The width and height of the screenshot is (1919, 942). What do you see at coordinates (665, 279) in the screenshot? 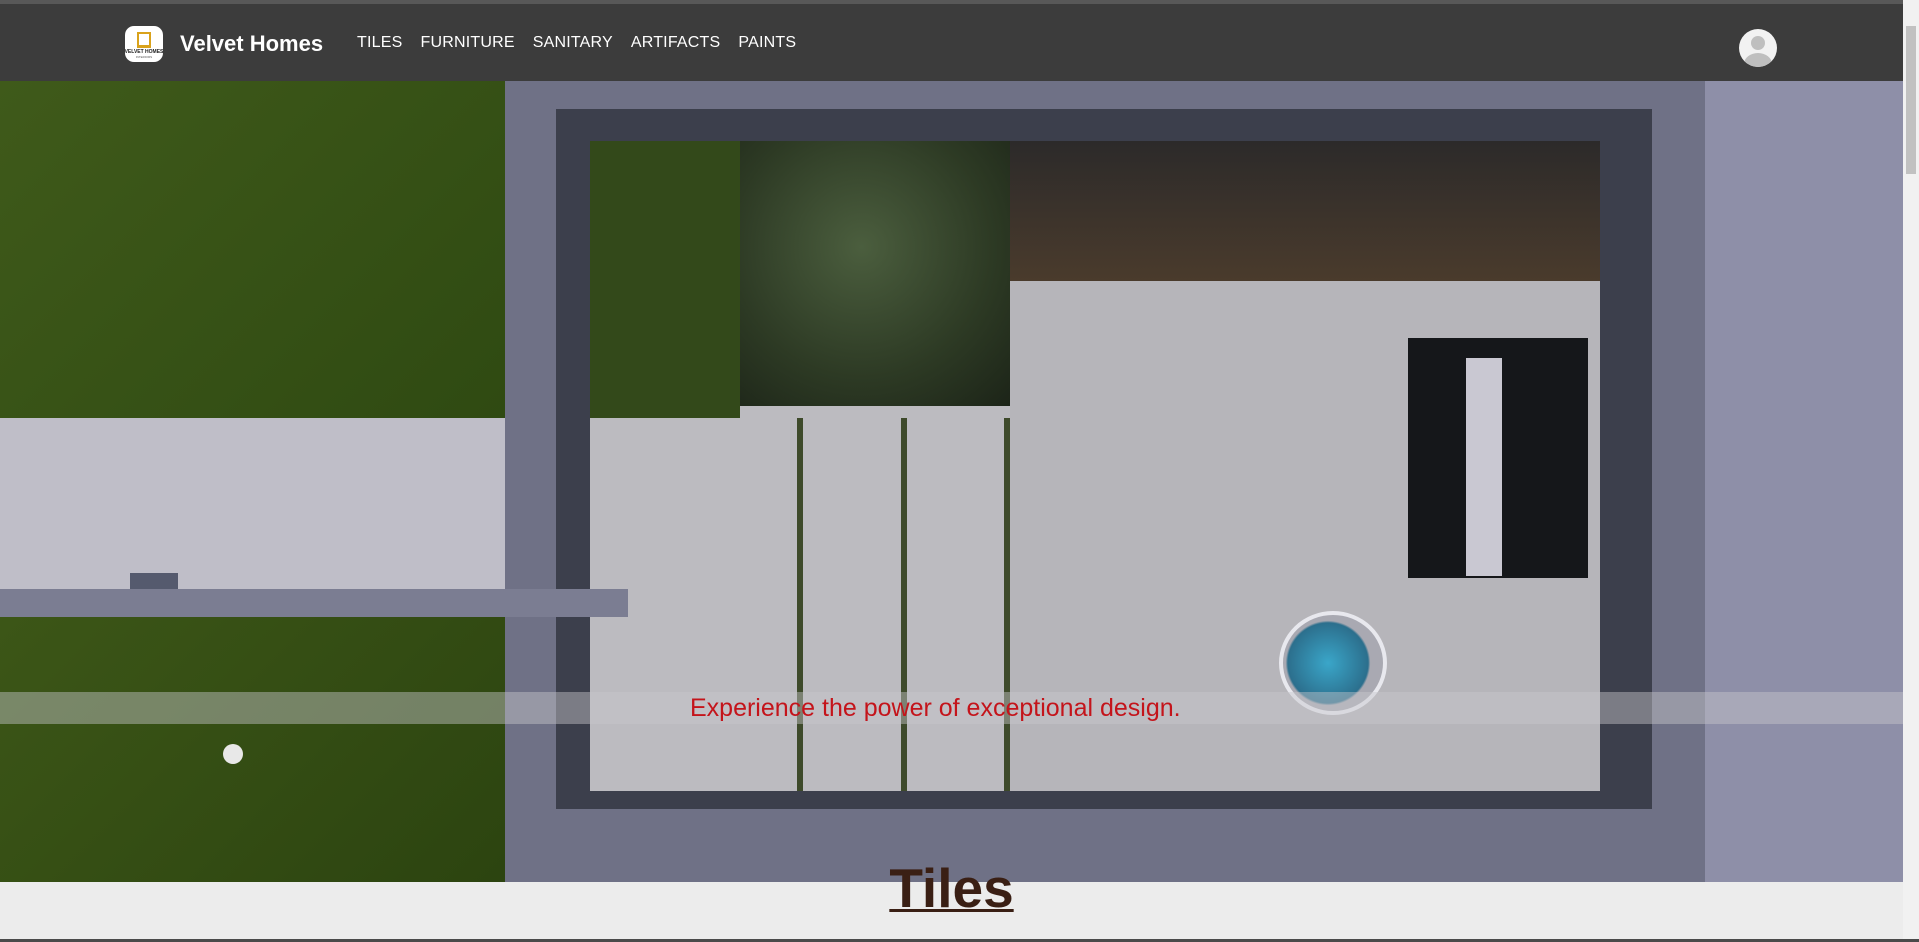
I see `hero-courtyard-grass` at bounding box center [665, 279].